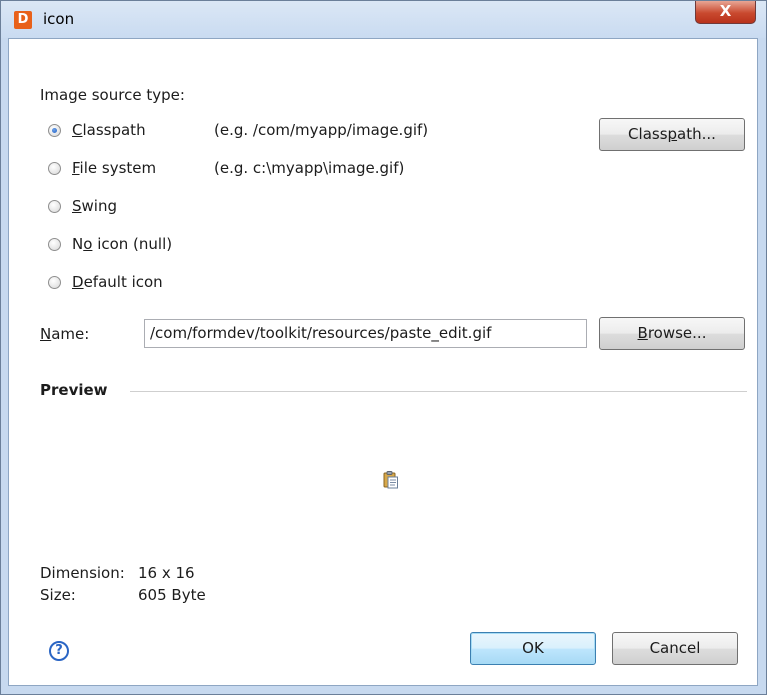 This screenshot has width=767, height=695. I want to click on preview-divider, so click(438, 391).